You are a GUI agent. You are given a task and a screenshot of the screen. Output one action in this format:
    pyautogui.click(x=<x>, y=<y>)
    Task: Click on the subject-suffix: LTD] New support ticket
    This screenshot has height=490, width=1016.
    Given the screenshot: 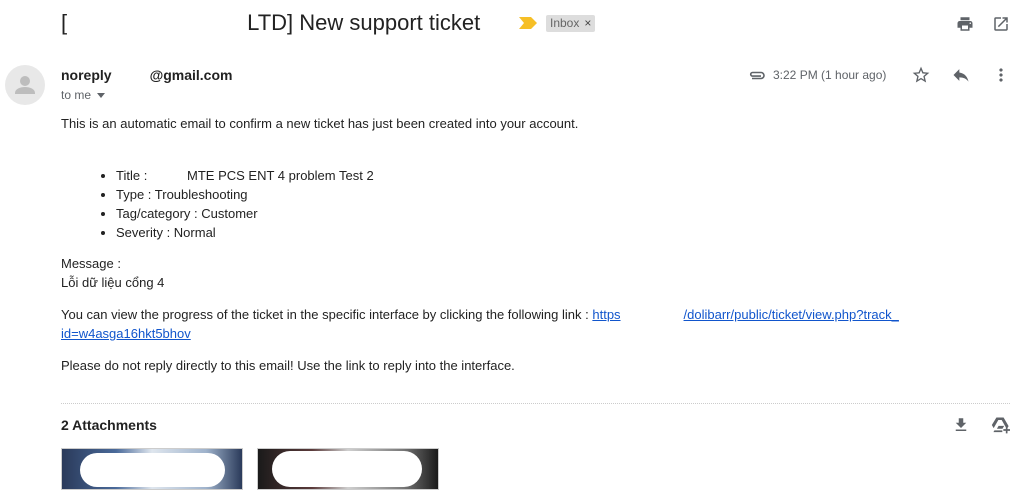 What is the action you would take?
    pyautogui.click(x=364, y=22)
    